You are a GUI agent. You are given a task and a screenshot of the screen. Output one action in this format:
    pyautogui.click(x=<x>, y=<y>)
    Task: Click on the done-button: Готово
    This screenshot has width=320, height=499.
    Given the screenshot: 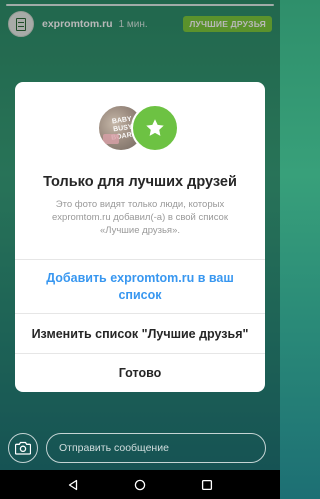 What is the action you would take?
    pyautogui.click(x=140, y=372)
    